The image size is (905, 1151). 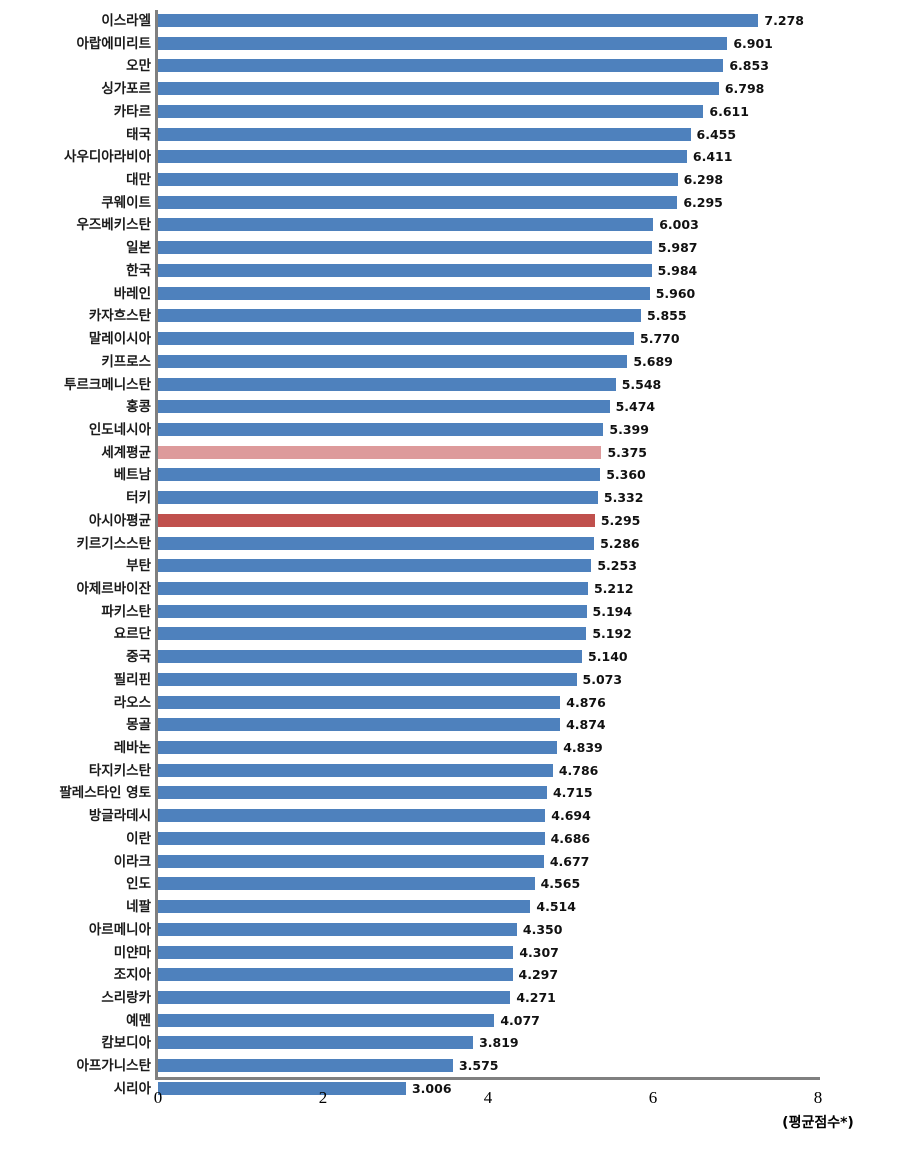 What do you see at coordinates (602, 679) in the screenshot?
I see `bar-value-label: 5.073` at bounding box center [602, 679].